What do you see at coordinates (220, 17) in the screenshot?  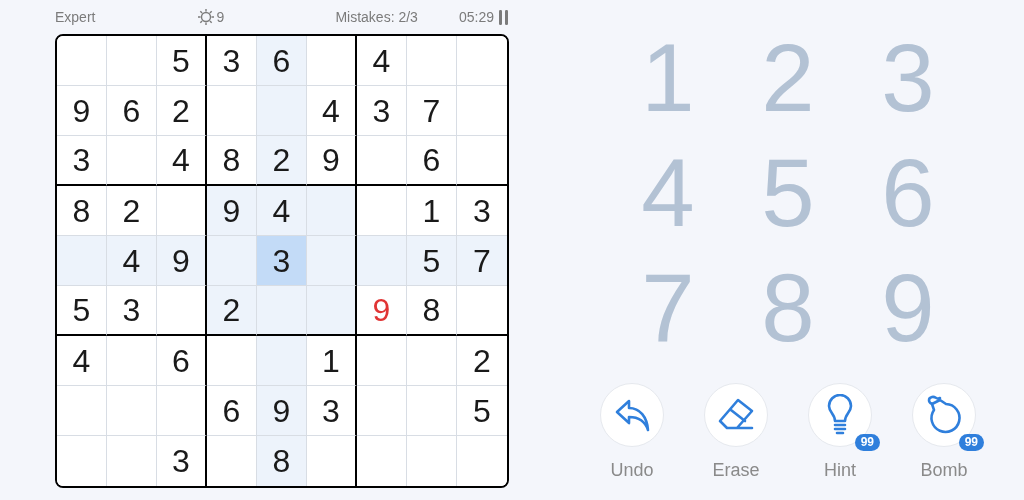 I see `score-count: 9` at bounding box center [220, 17].